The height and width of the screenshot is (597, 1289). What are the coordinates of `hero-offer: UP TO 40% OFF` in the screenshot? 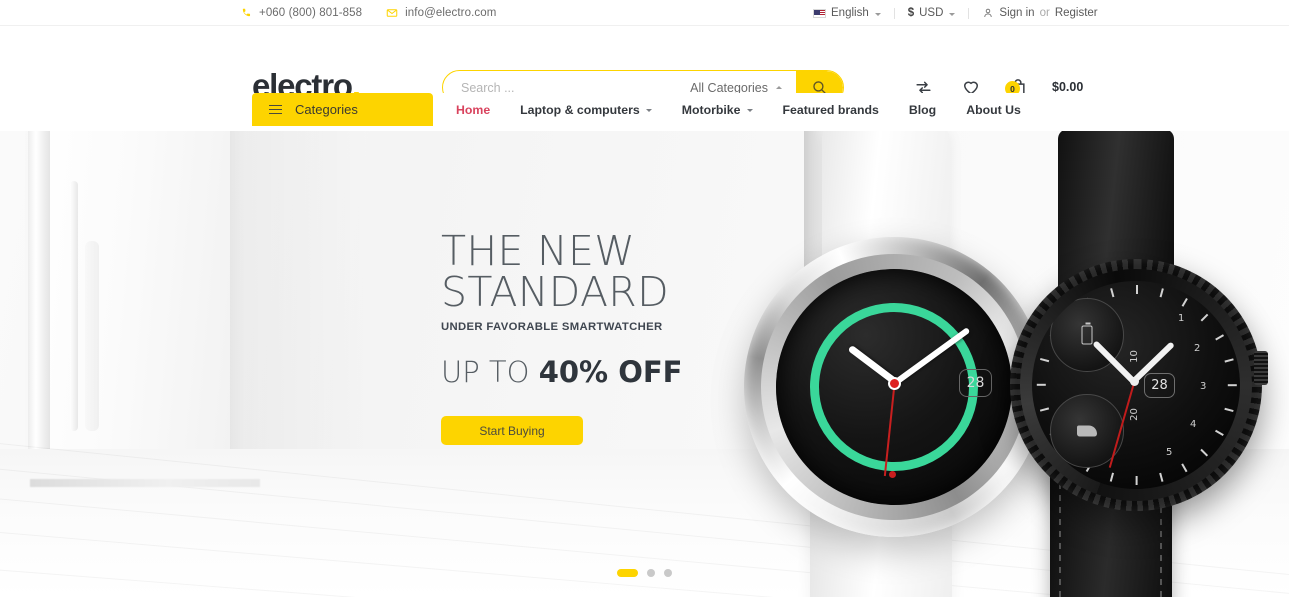 It's located at (606, 372).